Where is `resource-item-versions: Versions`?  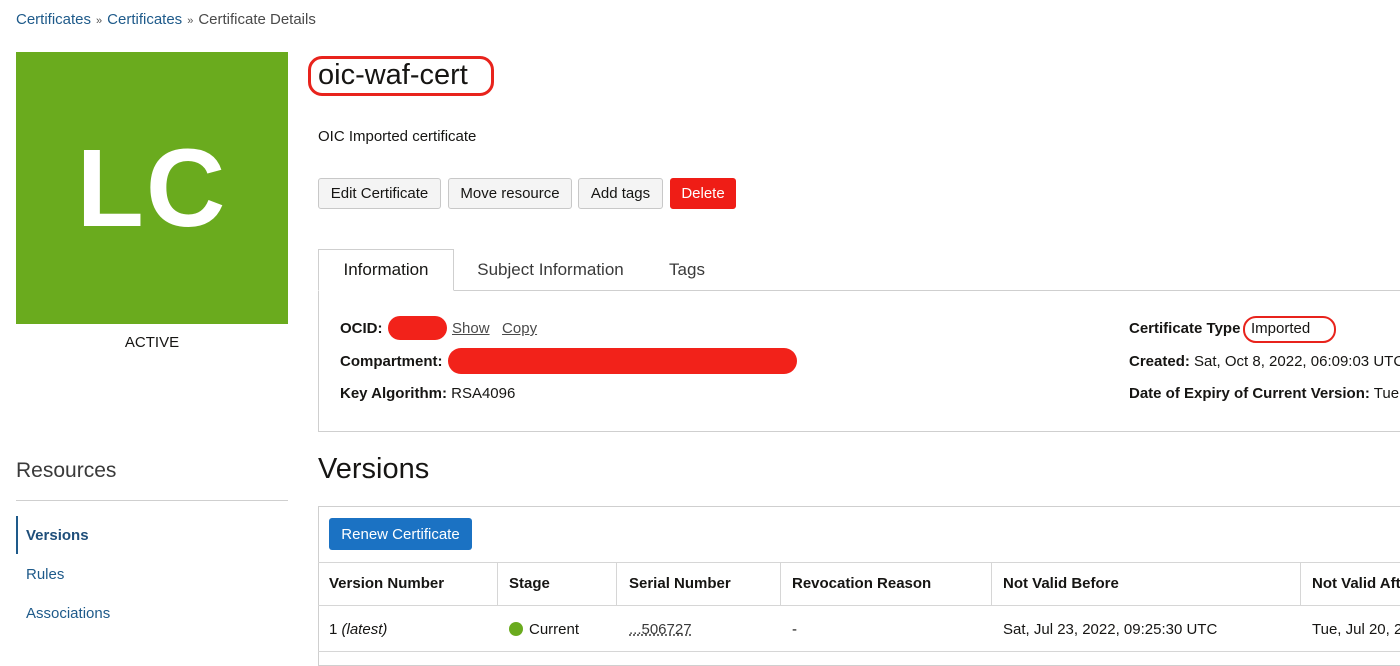 resource-item-versions: Versions is located at coordinates (57, 535).